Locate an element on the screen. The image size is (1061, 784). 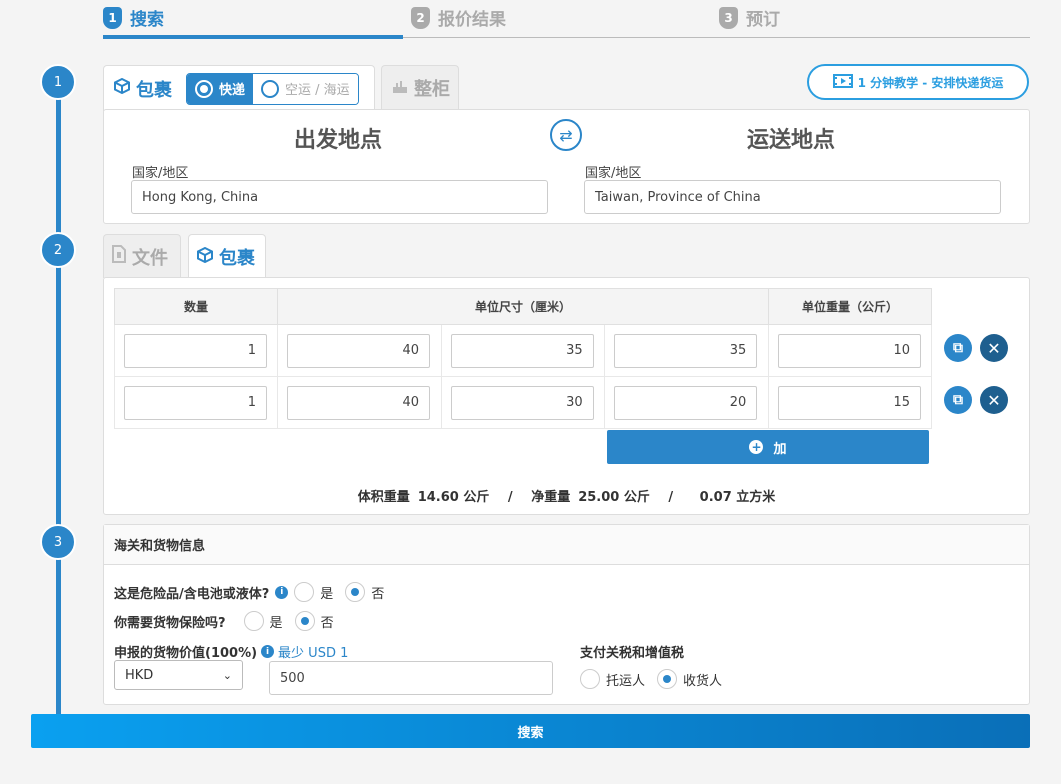
cubic-meters-value: 0.07 立方米 is located at coordinates (737, 497).